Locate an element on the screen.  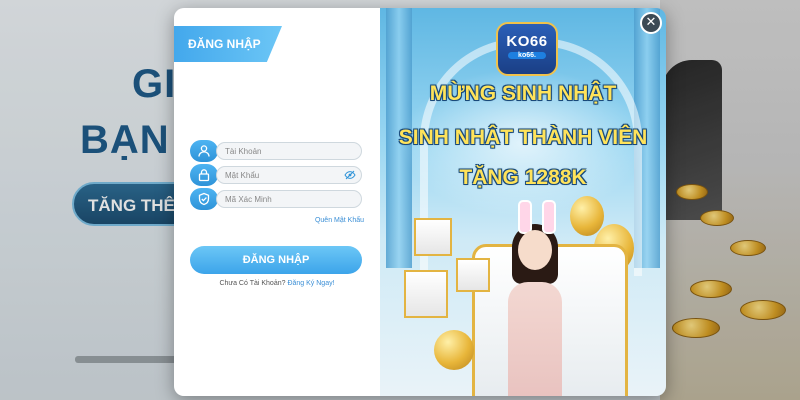
username-input is located at coordinates (289, 151).